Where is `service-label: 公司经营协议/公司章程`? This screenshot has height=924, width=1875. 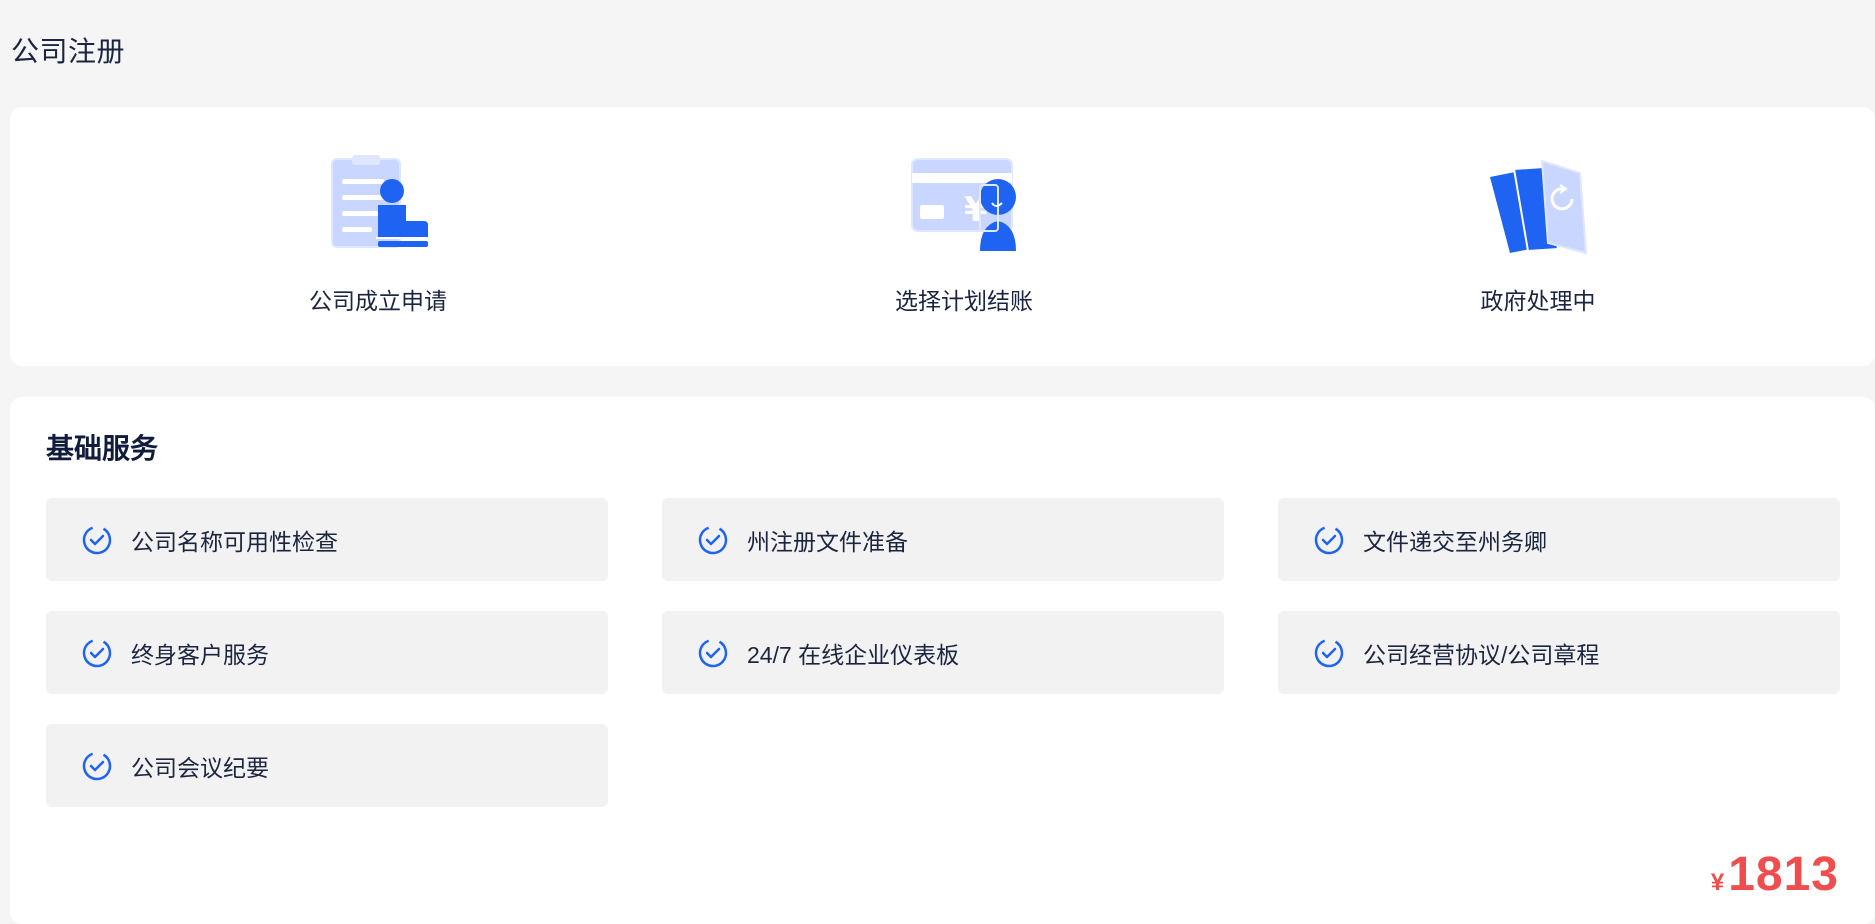 service-label: 公司经营协议/公司章程 is located at coordinates (1481, 654).